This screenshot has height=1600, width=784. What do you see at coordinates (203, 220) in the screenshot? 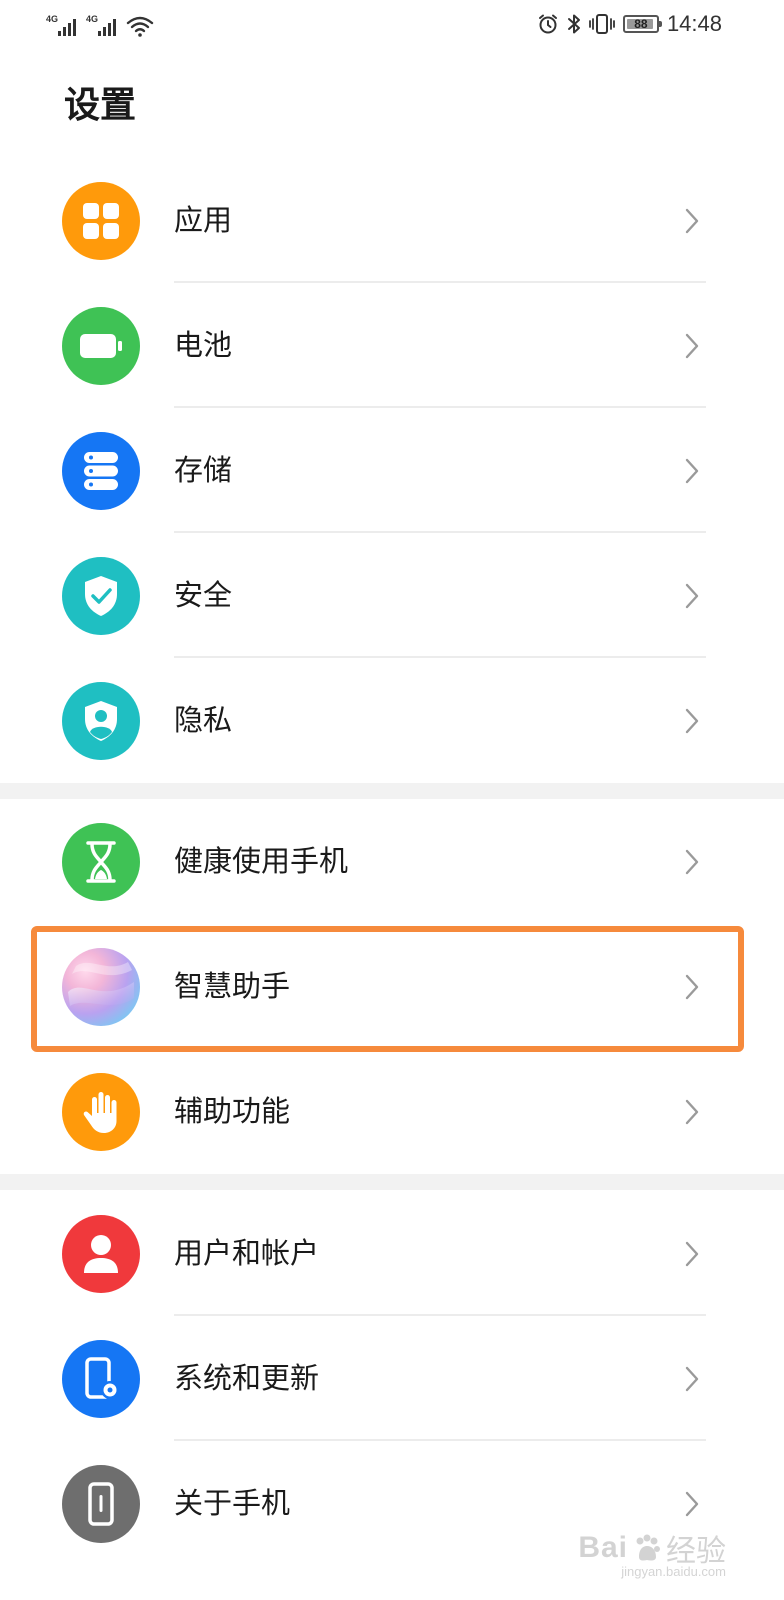
I see `settings-item-label: 应用` at bounding box center [203, 220].